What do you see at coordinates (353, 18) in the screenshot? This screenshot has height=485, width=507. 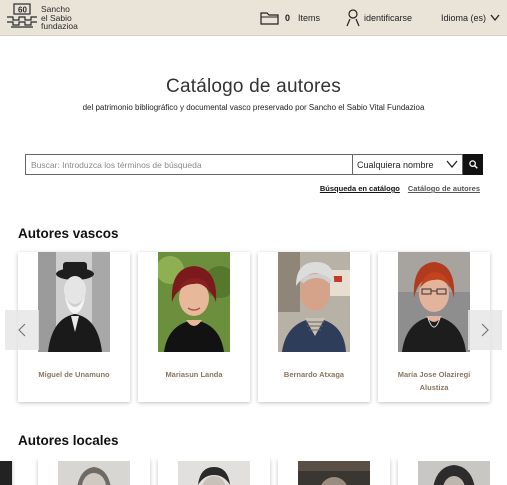 I see `user-icon` at bounding box center [353, 18].